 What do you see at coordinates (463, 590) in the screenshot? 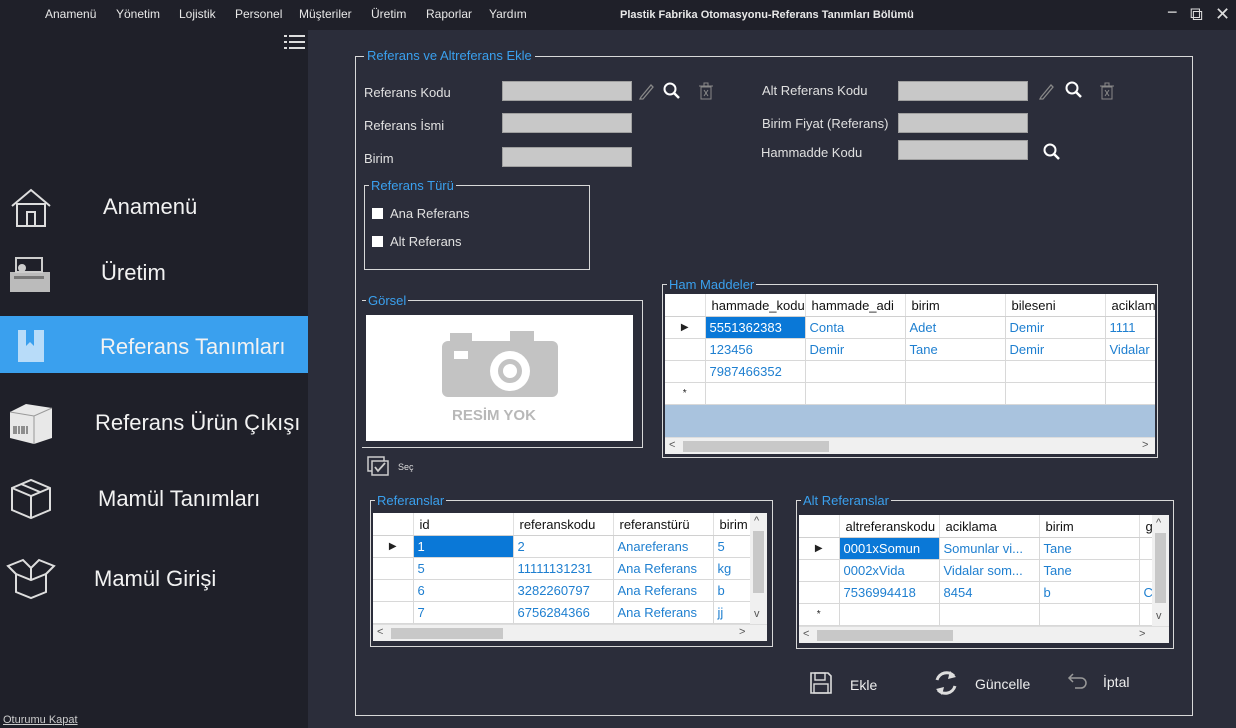
I see `table-cell: 6` at bounding box center [463, 590].